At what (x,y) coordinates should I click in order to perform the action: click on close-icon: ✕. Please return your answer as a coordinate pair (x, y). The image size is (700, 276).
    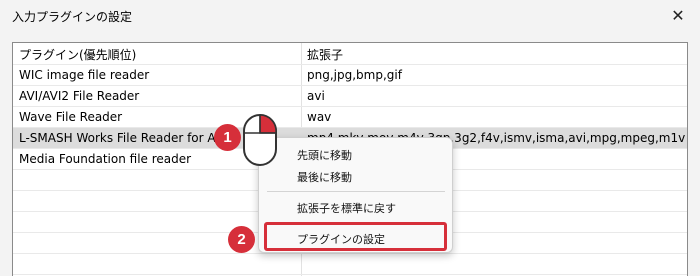
    Looking at the image, I should click on (678, 15).